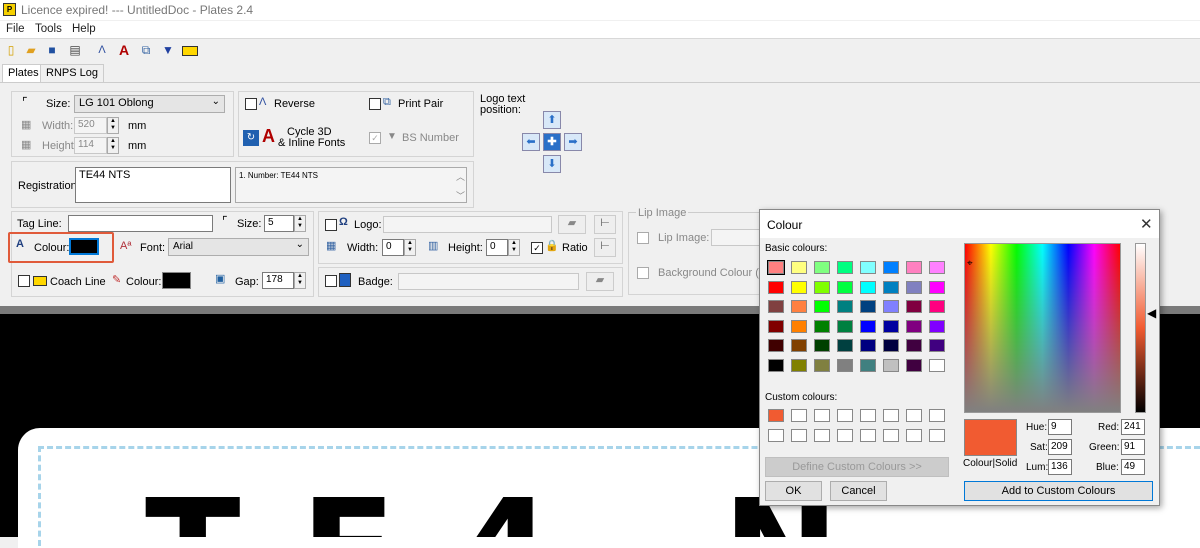  What do you see at coordinates (643, 273) in the screenshot?
I see `background-colour-checkbox` at bounding box center [643, 273].